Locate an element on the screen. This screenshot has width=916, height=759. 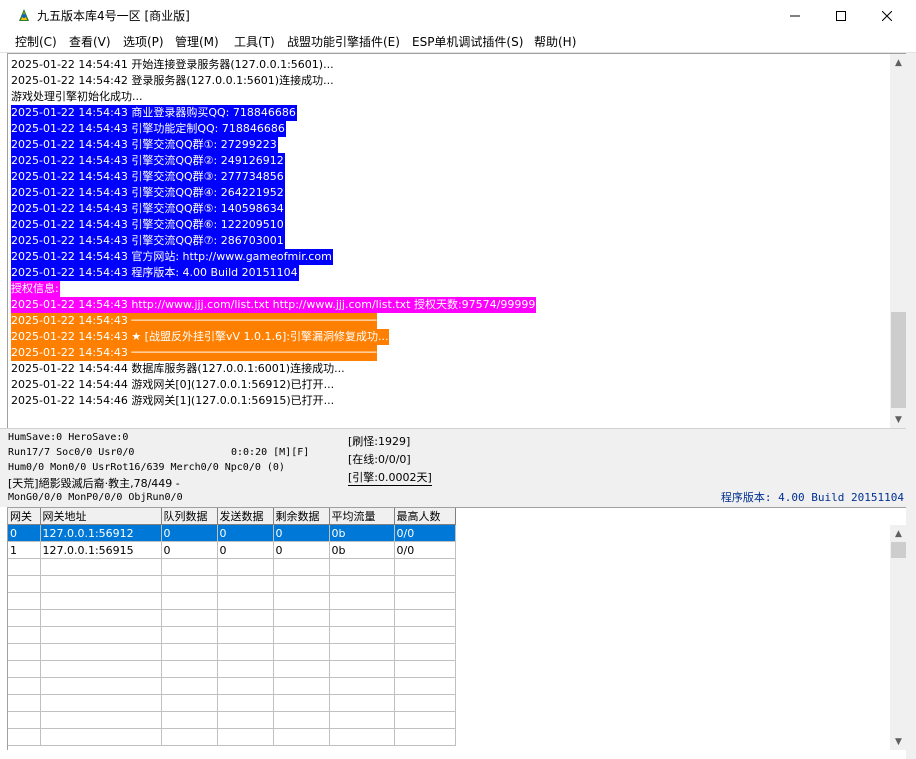
log-line: 授权信息: is located at coordinates (35, 289).